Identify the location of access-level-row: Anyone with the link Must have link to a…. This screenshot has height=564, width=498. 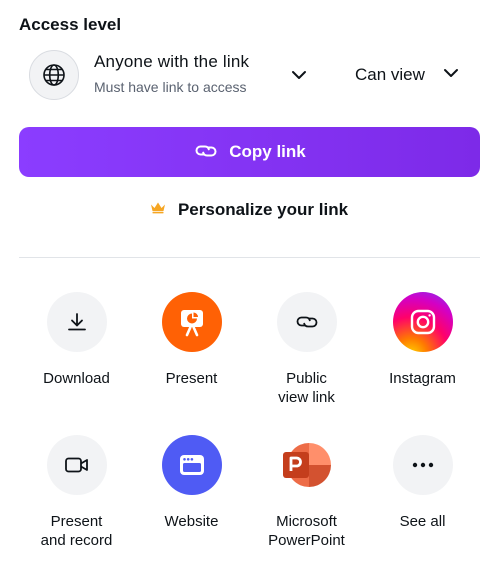
(249, 76).